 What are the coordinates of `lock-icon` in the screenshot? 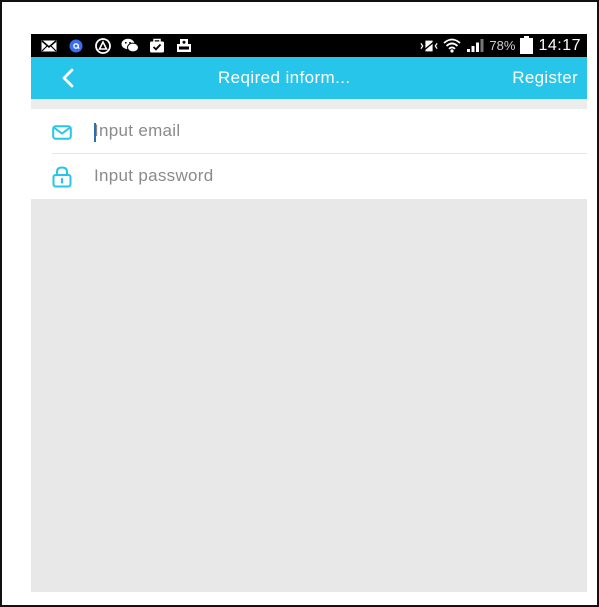 It's located at (62, 177).